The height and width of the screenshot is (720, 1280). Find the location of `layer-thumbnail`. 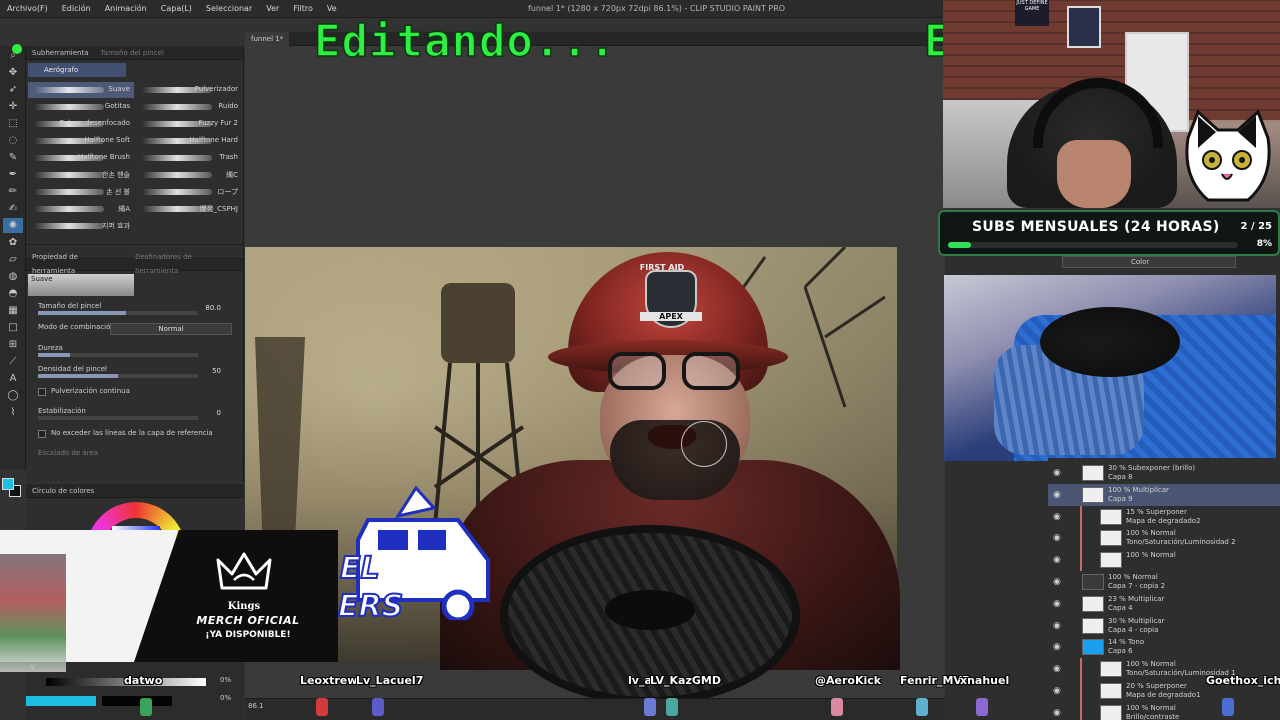

layer-thumbnail is located at coordinates (1093, 494).